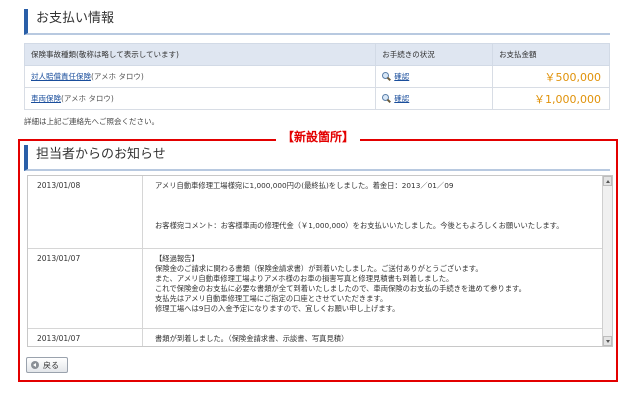 Image resolution: width=640 pixels, height=400 pixels. What do you see at coordinates (177, 258) in the screenshot?
I see `notice-line: 【経過報告】` at bounding box center [177, 258].